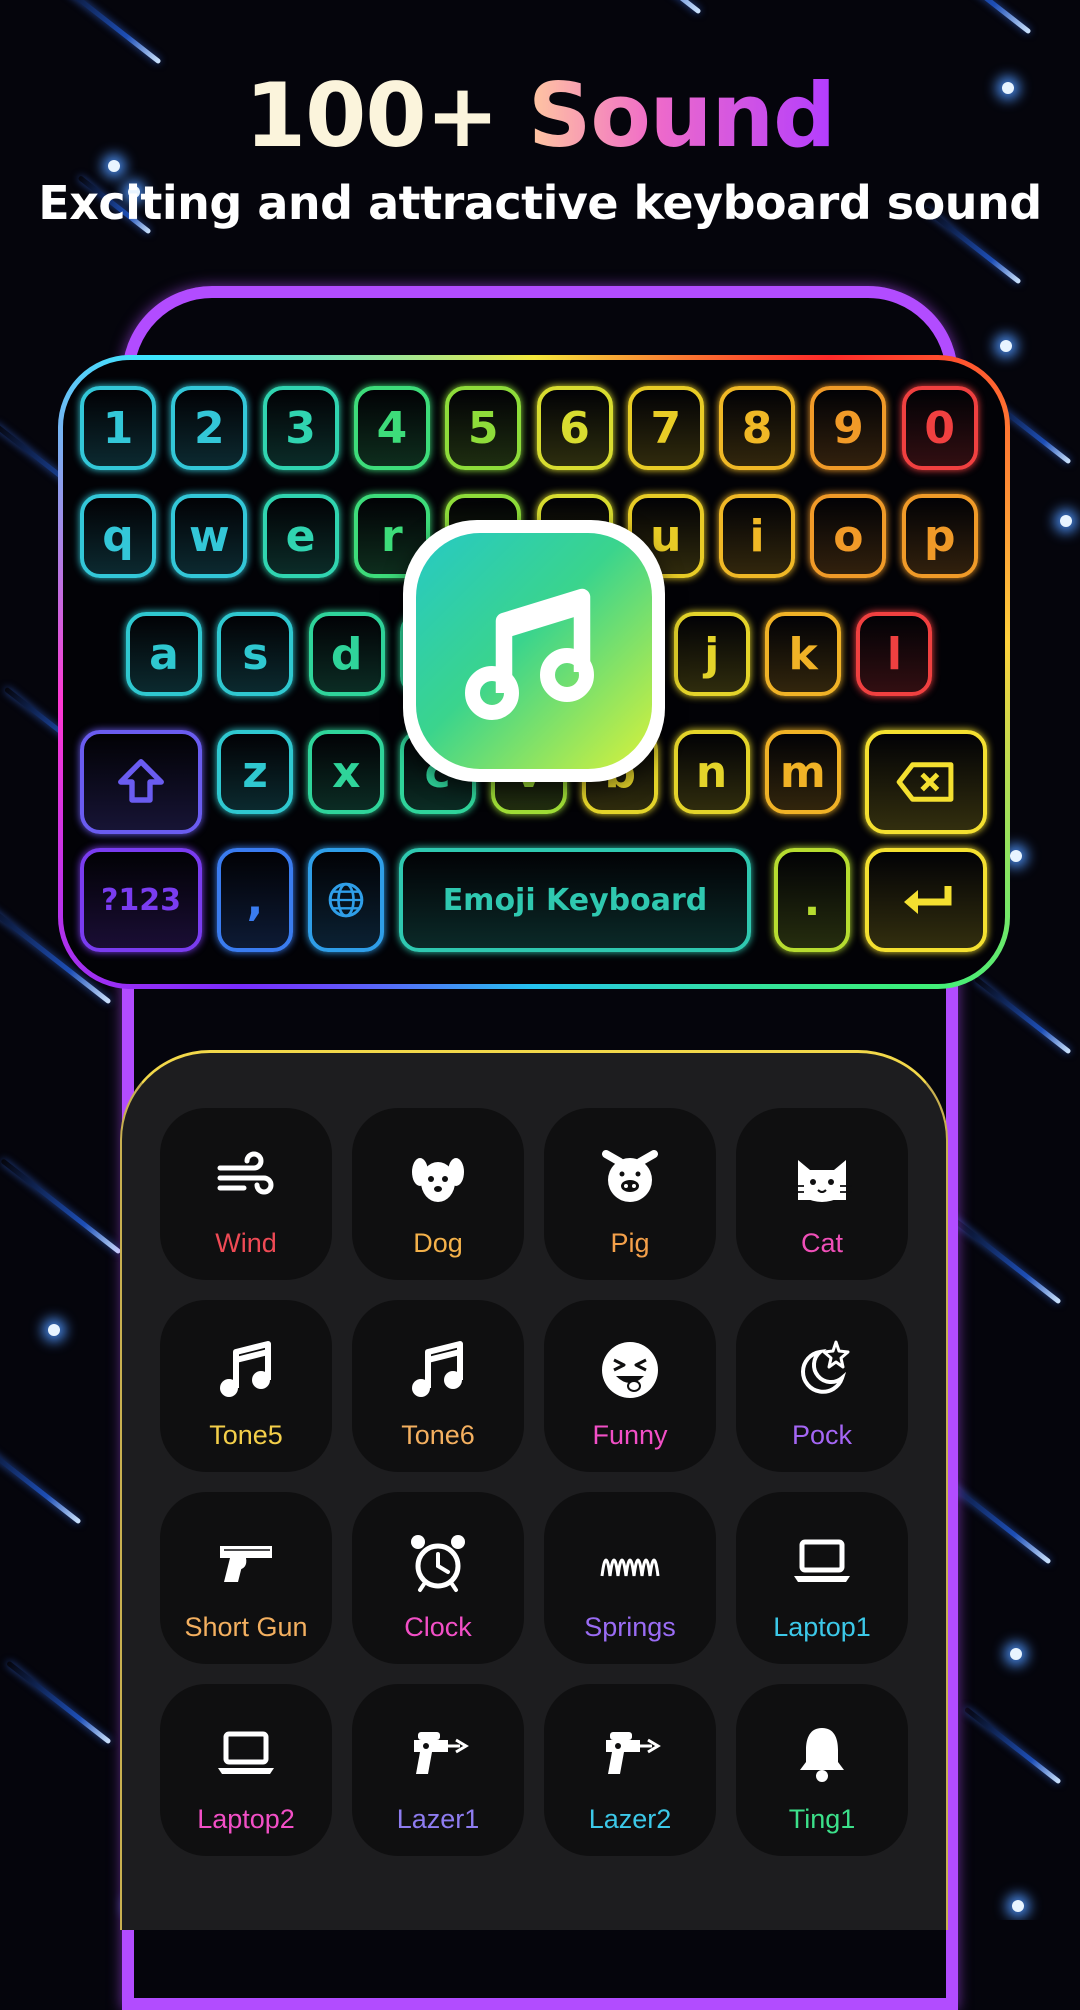 The width and height of the screenshot is (1080, 2010). What do you see at coordinates (438, 1627) in the screenshot?
I see `sound-label: Clock` at bounding box center [438, 1627].